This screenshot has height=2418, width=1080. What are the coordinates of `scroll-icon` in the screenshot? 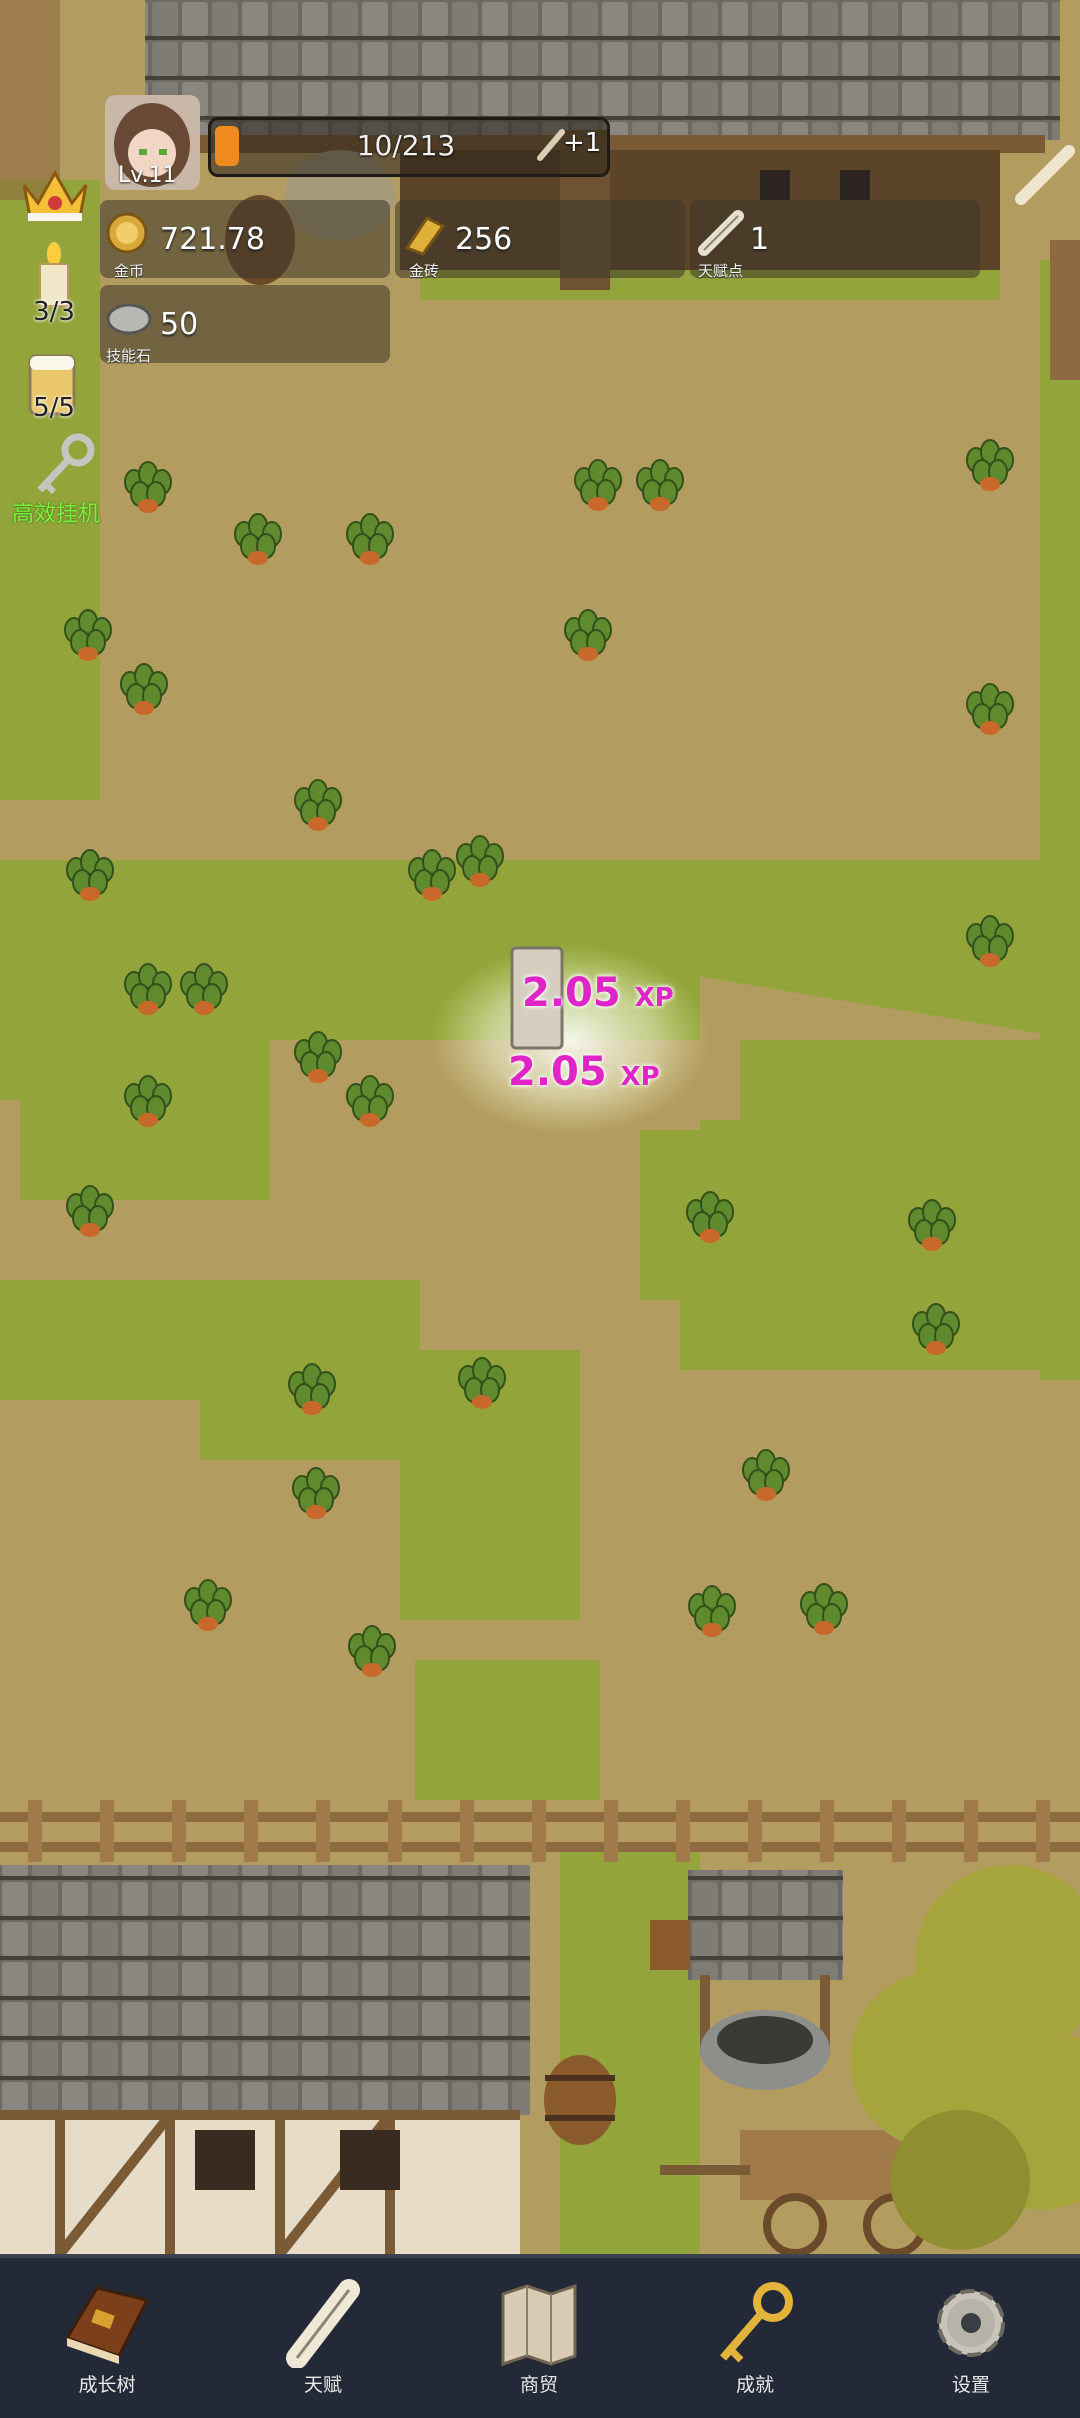 It's located at (721, 235).